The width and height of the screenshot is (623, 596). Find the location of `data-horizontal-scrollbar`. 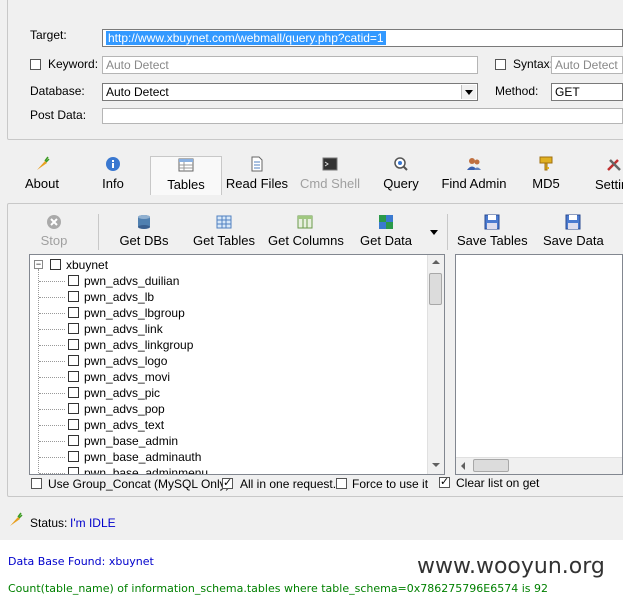

data-horizontal-scrollbar is located at coordinates (539, 465).